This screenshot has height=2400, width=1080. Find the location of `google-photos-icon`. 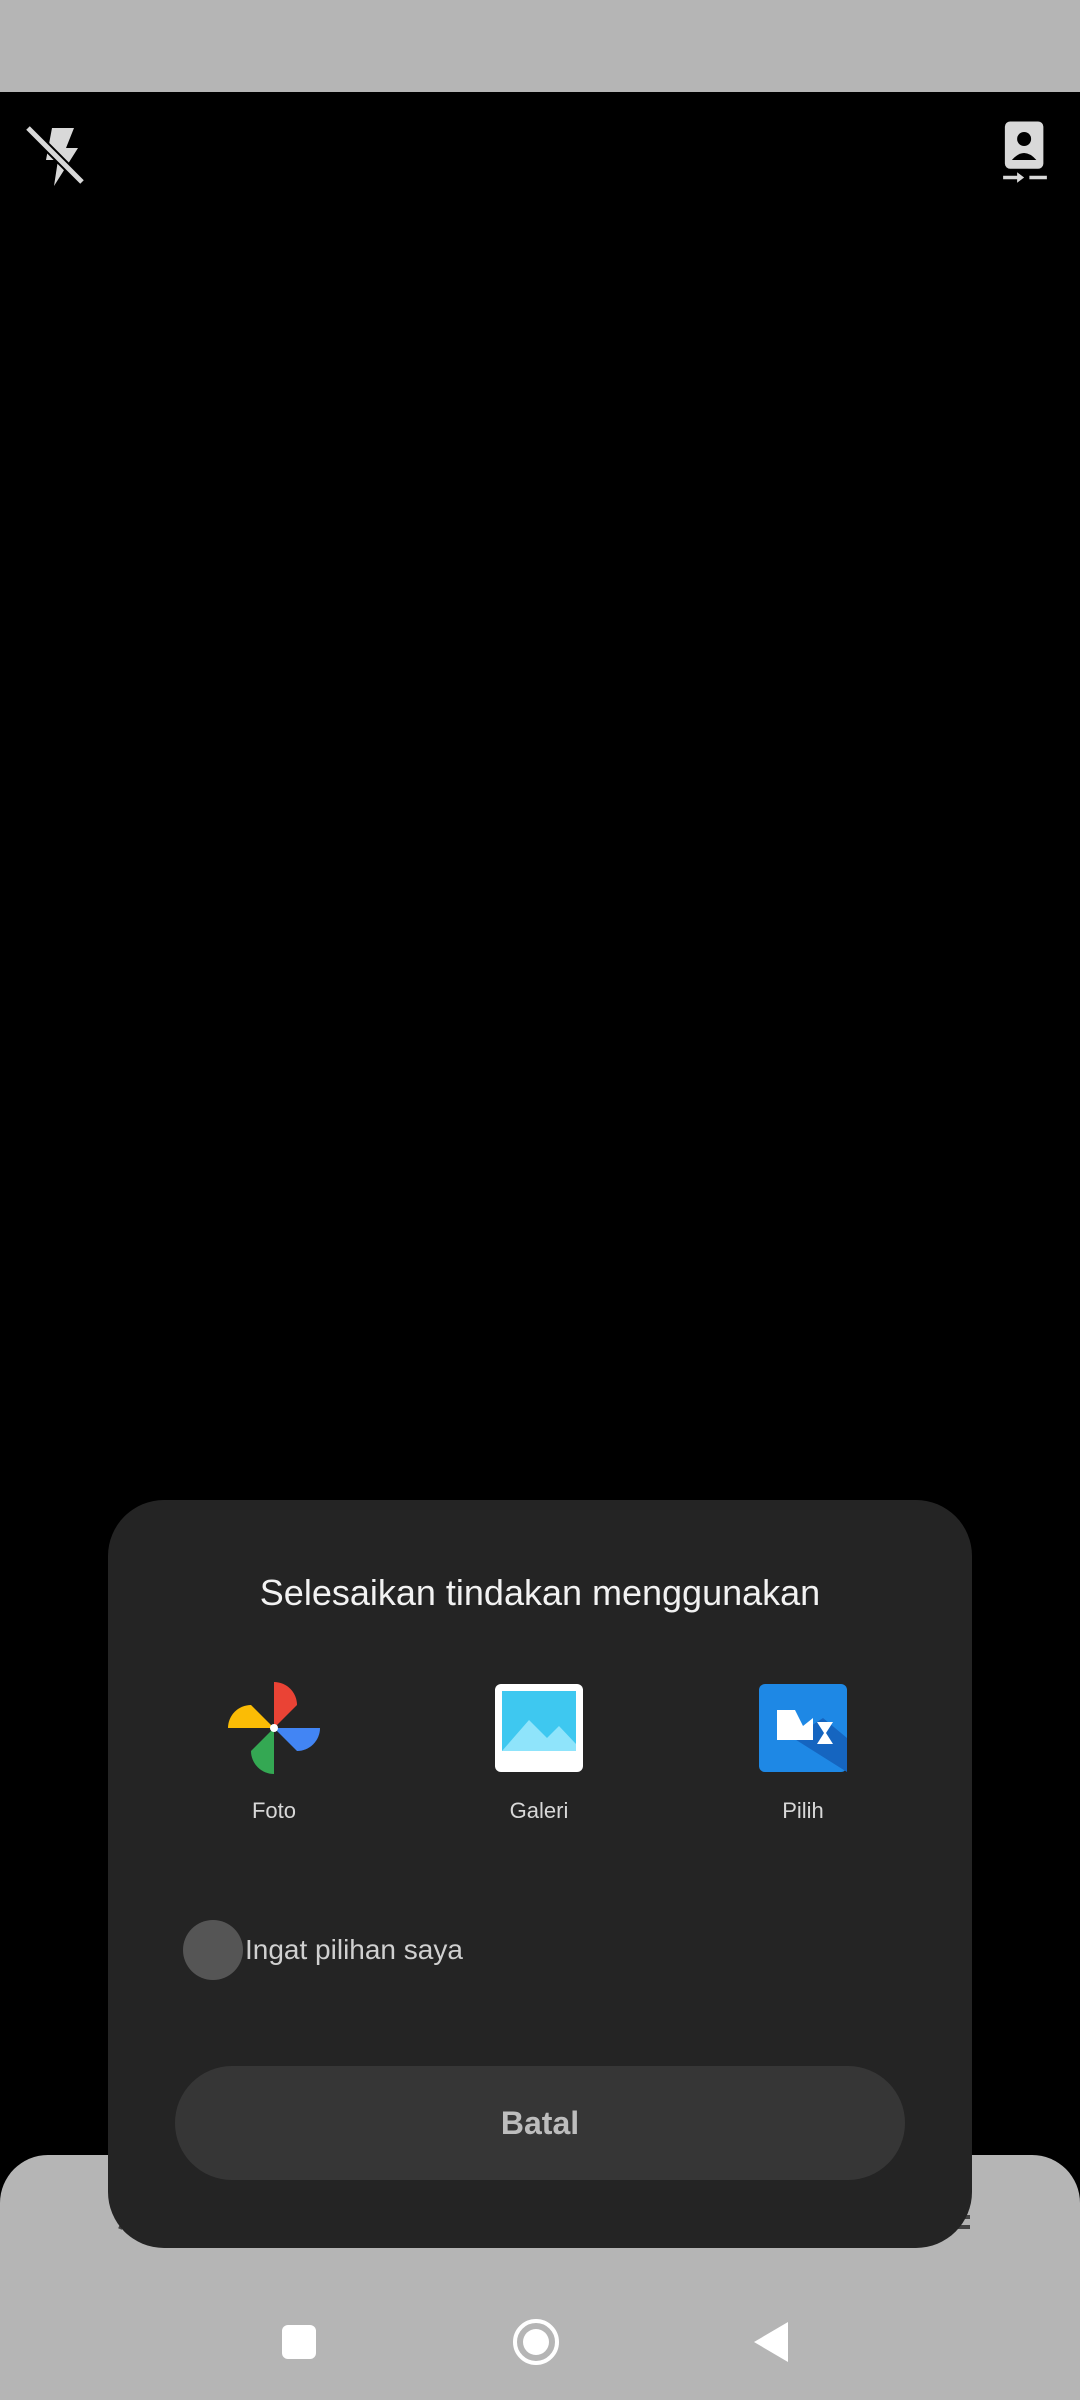

google-photos-icon is located at coordinates (274, 1728).